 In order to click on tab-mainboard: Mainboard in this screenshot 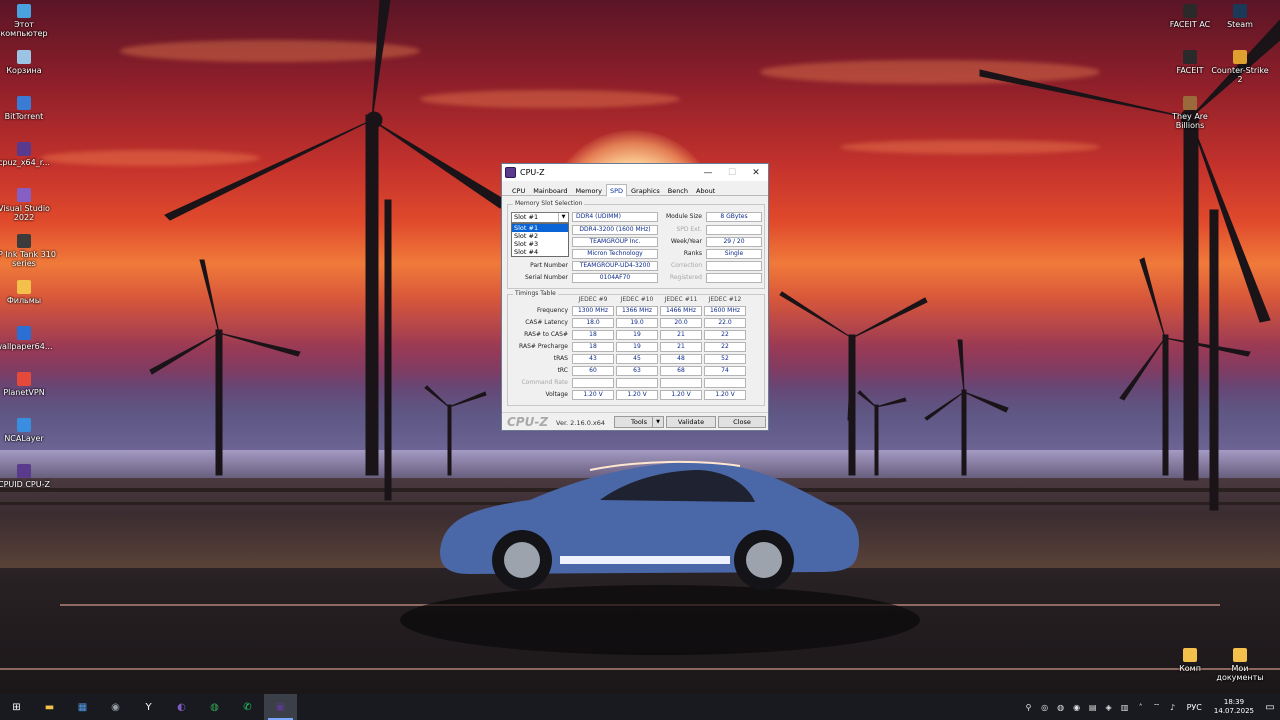, I will do `click(550, 190)`.